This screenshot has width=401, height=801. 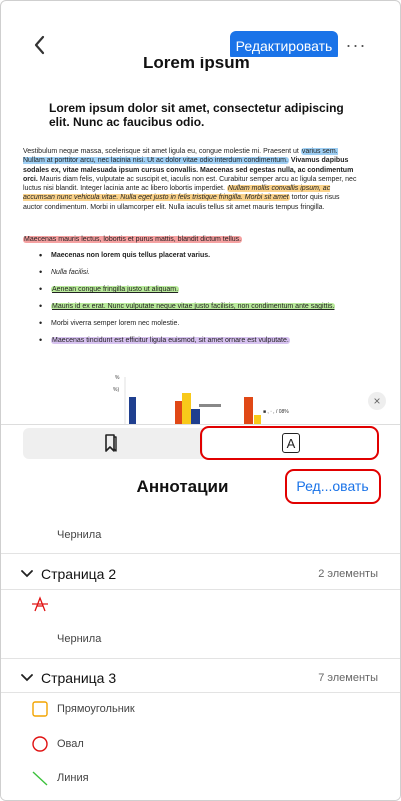 I want to click on item-label: Линия, so click(x=73, y=778).